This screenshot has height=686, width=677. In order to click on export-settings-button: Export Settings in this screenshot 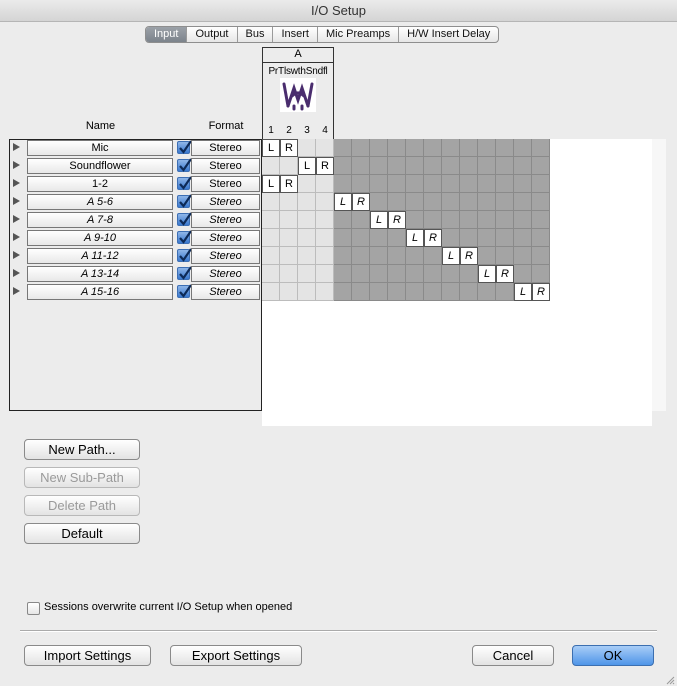, I will do `click(236, 655)`.